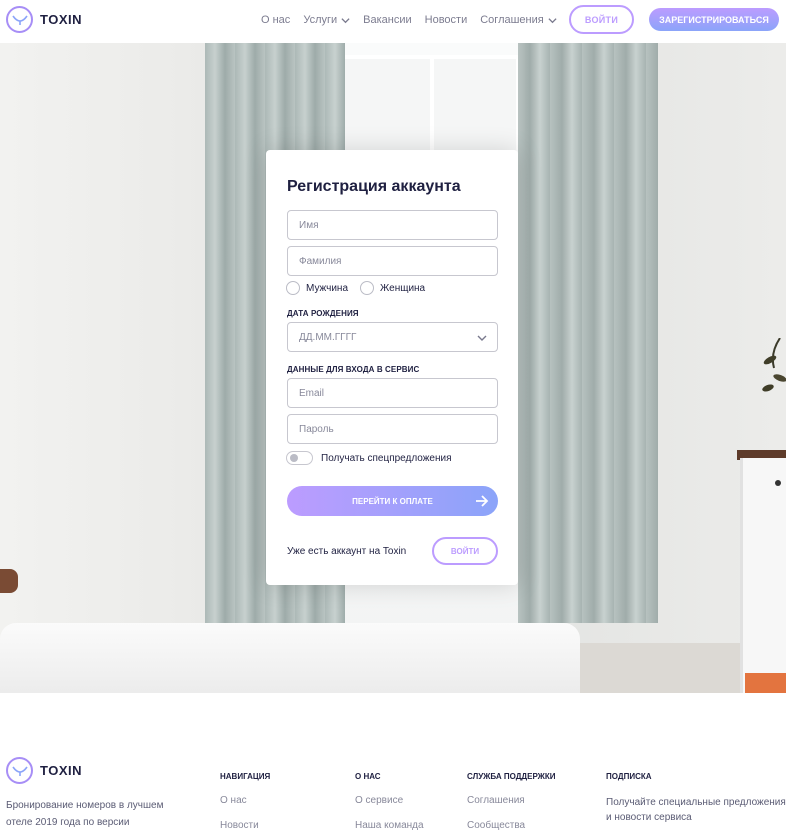 The height and width of the screenshot is (835, 786). I want to click on footer-column-about: О НАС О сервисе Наша команда, so click(389, 803).